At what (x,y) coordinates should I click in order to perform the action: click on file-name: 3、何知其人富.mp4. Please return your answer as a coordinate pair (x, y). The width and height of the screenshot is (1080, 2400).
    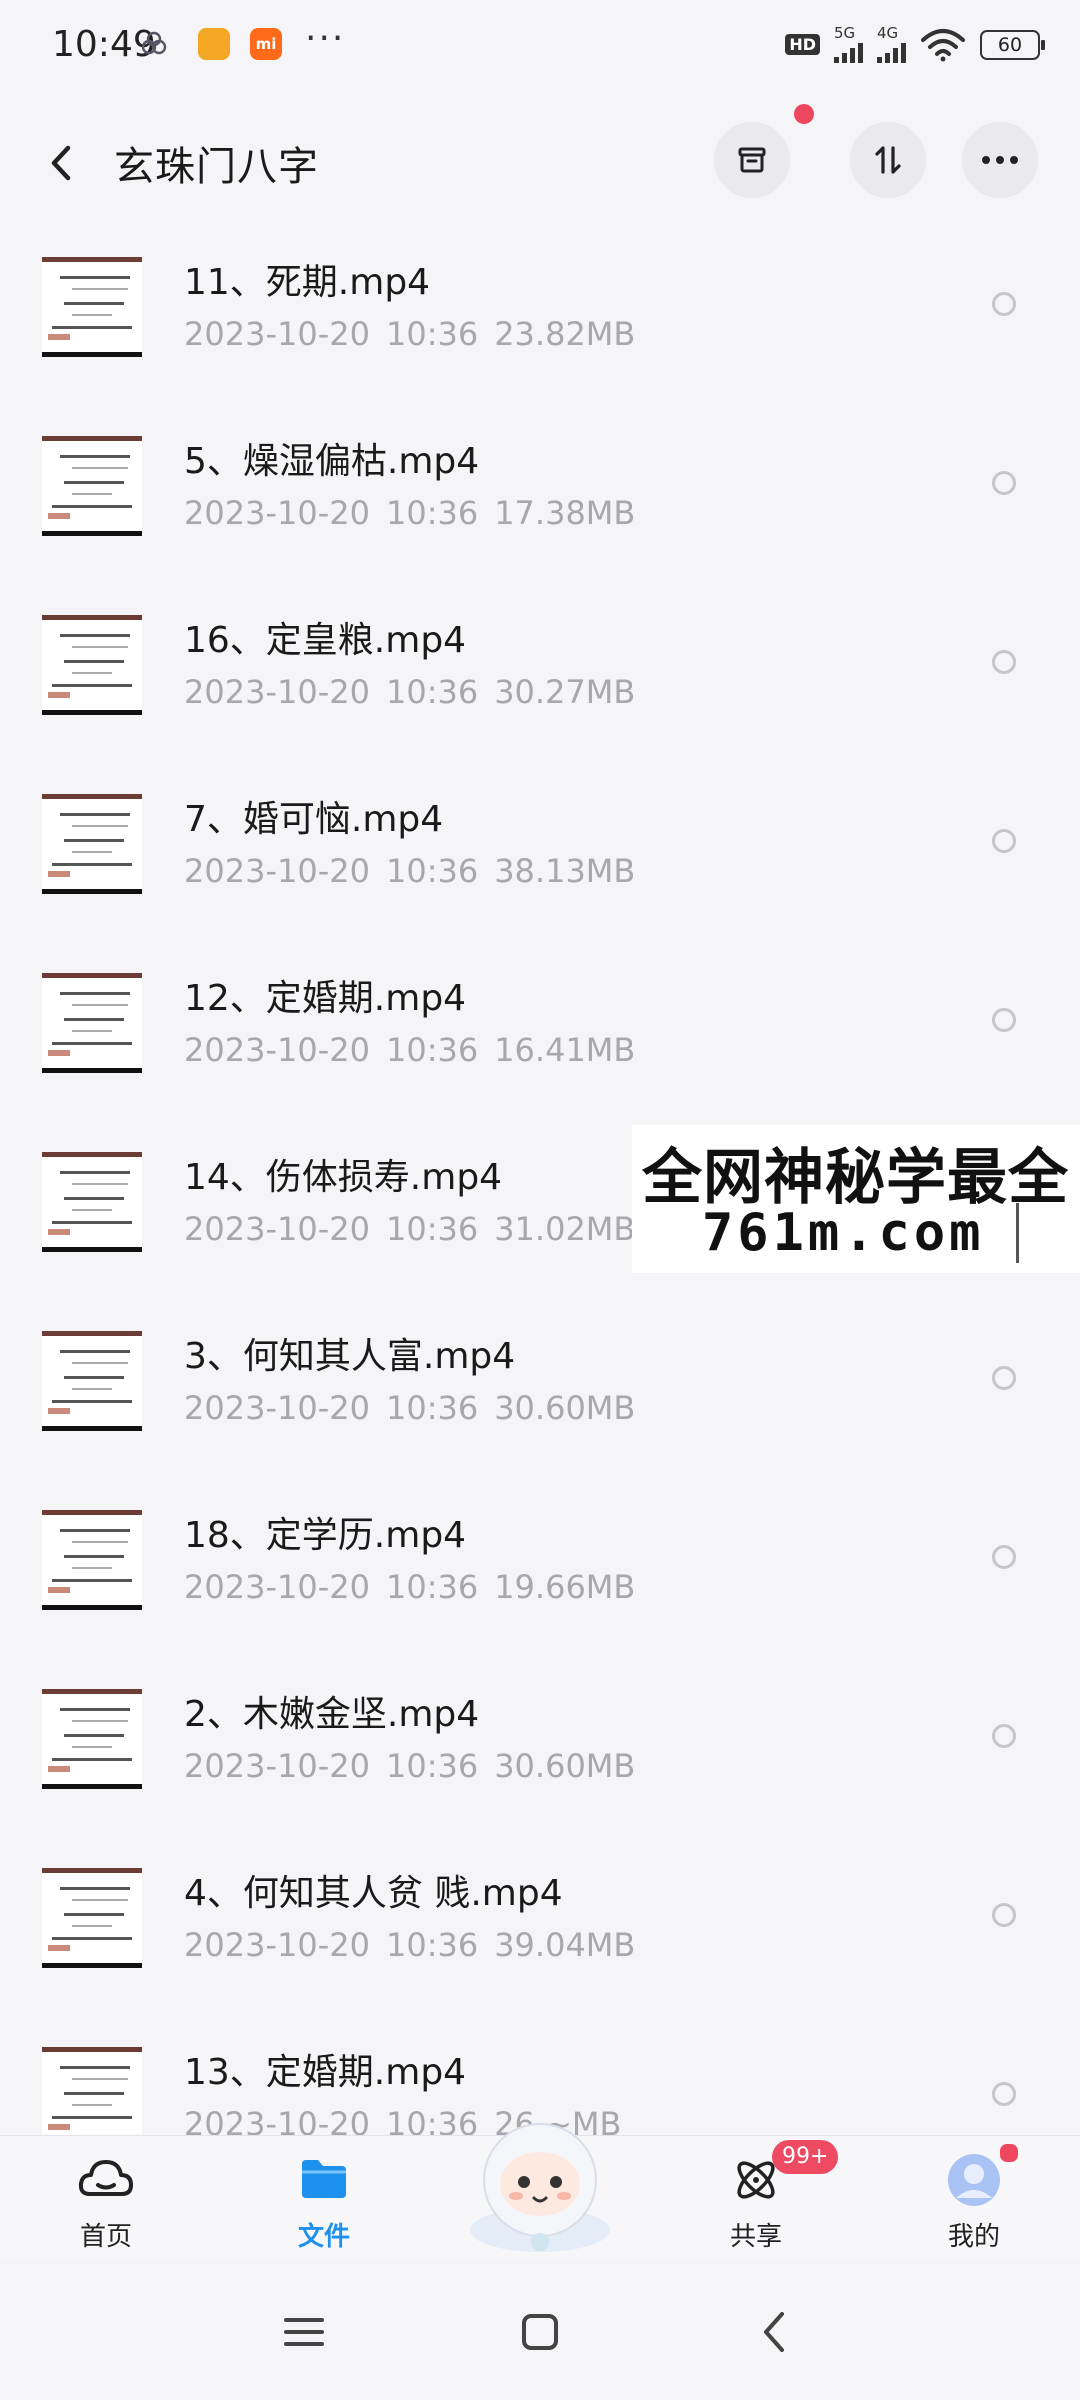
    Looking at the image, I should click on (350, 1356).